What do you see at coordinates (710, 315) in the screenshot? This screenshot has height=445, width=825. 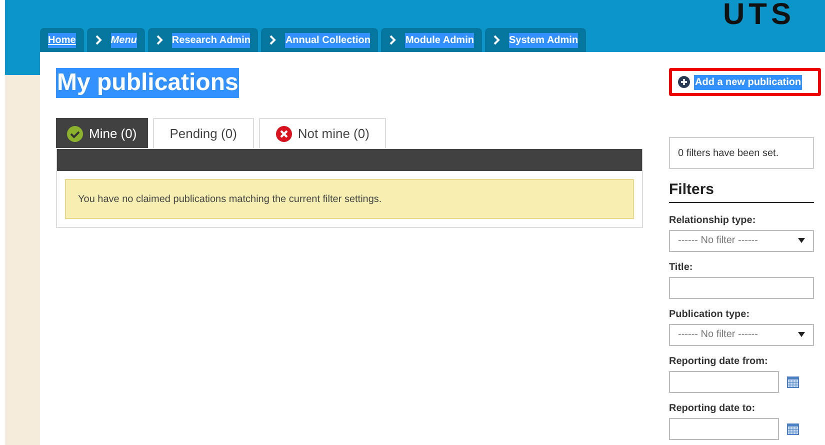 I see `field-label: Publication type:` at bounding box center [710, 315].